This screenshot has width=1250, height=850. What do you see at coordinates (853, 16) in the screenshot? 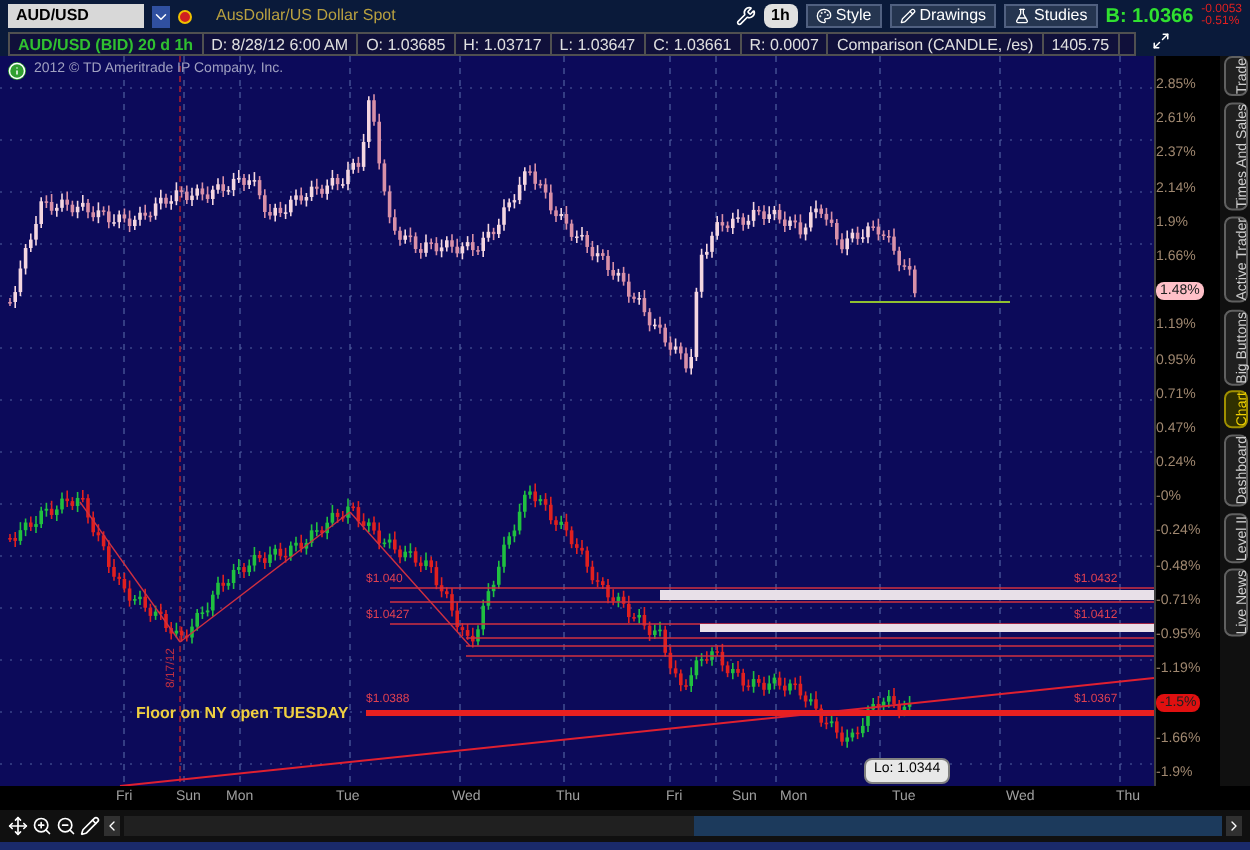
I see `button-label: Style` at bounding box center [853, 16].